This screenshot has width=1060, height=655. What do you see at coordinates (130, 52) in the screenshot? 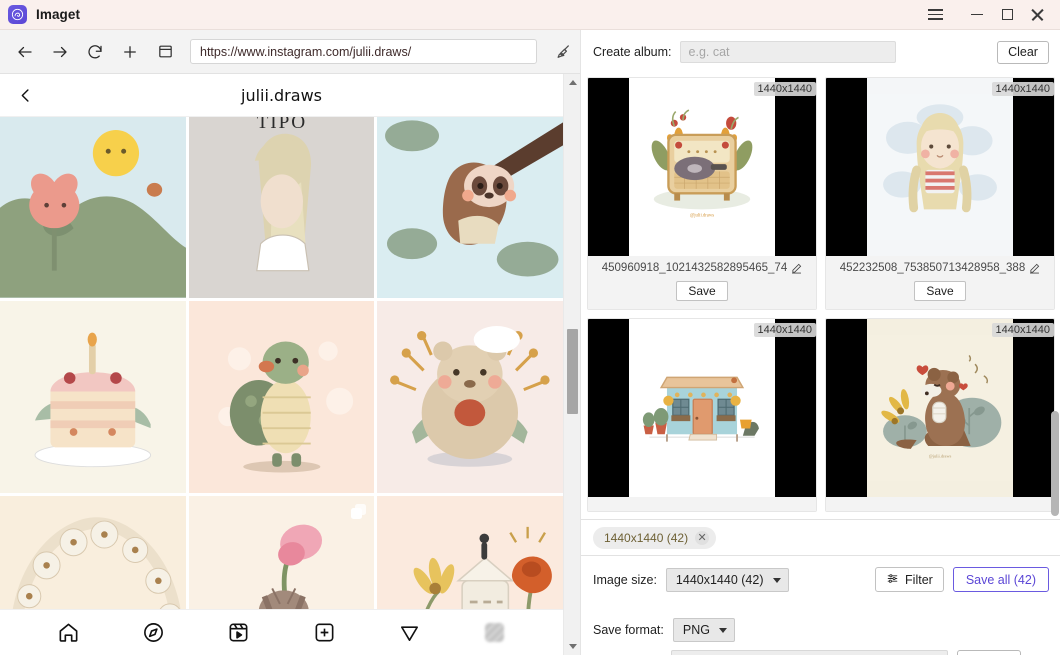
I see `new-tab-icon` at bounding box center [130, 52].